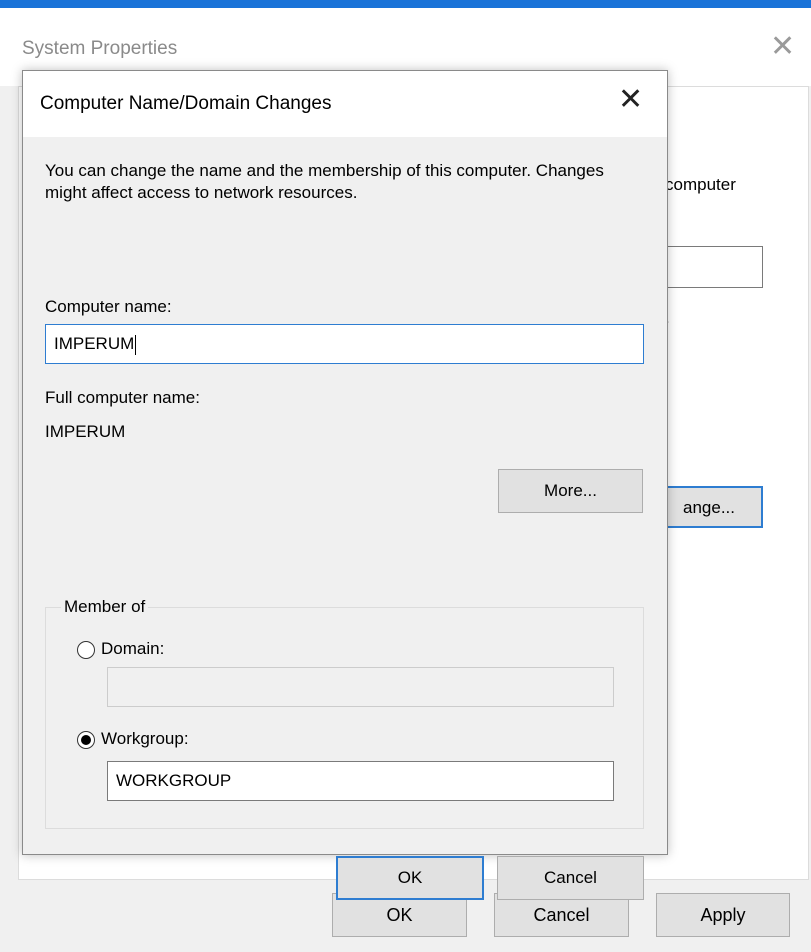 The image size is (811, 952). What do you see at coordinates (133, 648) in the screenshot?
I see `domain-label: Domain:` at bounding box center [133, 648].